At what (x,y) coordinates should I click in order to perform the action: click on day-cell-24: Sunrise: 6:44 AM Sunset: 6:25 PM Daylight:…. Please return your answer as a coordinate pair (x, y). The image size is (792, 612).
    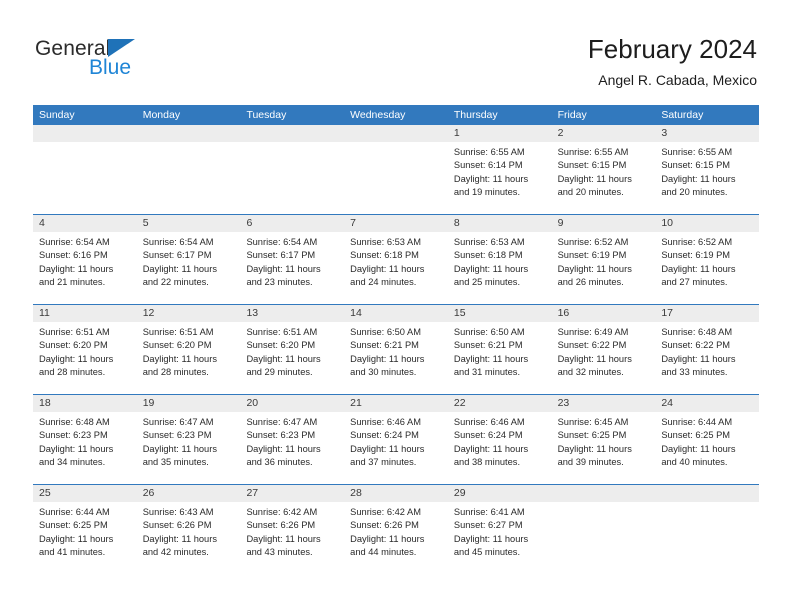
    Looking at the image, I should click on (707, 448).